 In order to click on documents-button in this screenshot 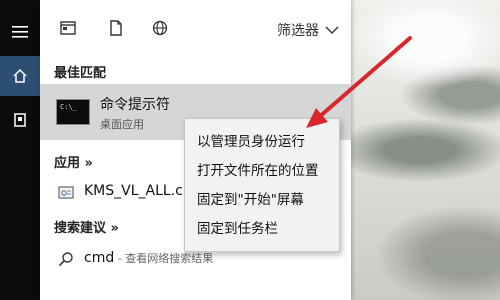, I will do `click(20, 120)`.